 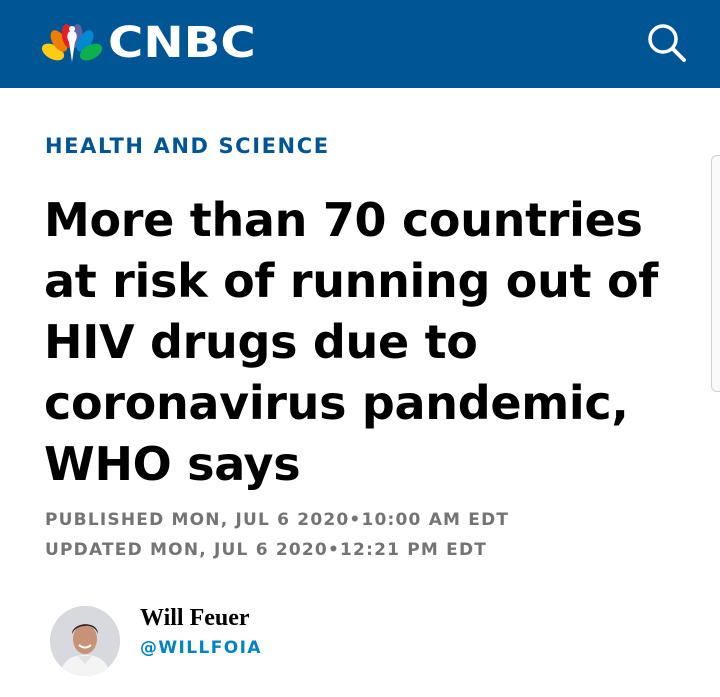 I want to click on author-twitter-handle: @WILLFOIA, so click(x=201, y=648).